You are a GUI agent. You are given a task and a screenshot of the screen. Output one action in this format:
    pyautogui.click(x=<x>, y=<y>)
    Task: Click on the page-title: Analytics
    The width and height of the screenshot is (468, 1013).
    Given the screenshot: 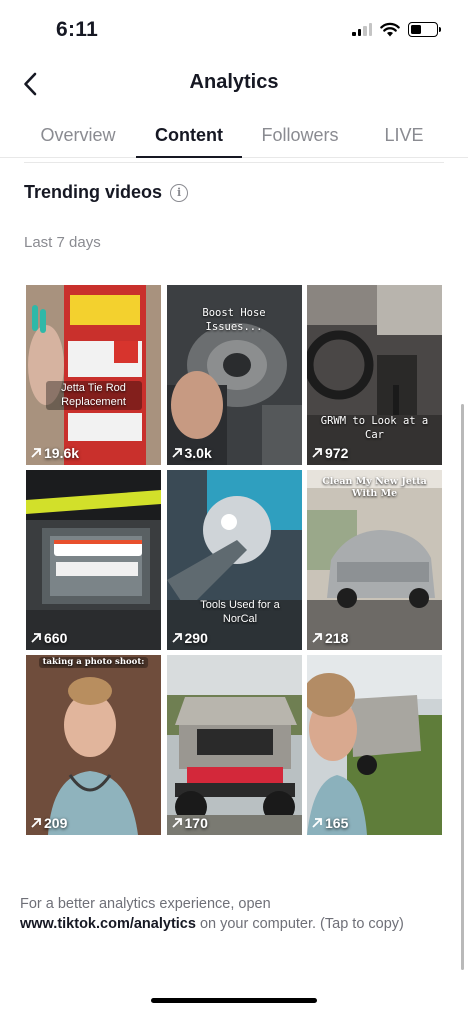 What is the action you would take?
    pyautogui.click(x=234, y=82)
    